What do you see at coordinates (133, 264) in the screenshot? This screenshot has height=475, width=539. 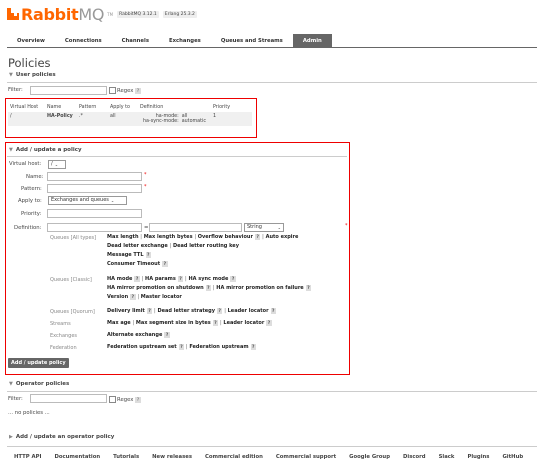 I see `key-consumer-timeout: Consumer Timeout` at bounding box center [133, 264].